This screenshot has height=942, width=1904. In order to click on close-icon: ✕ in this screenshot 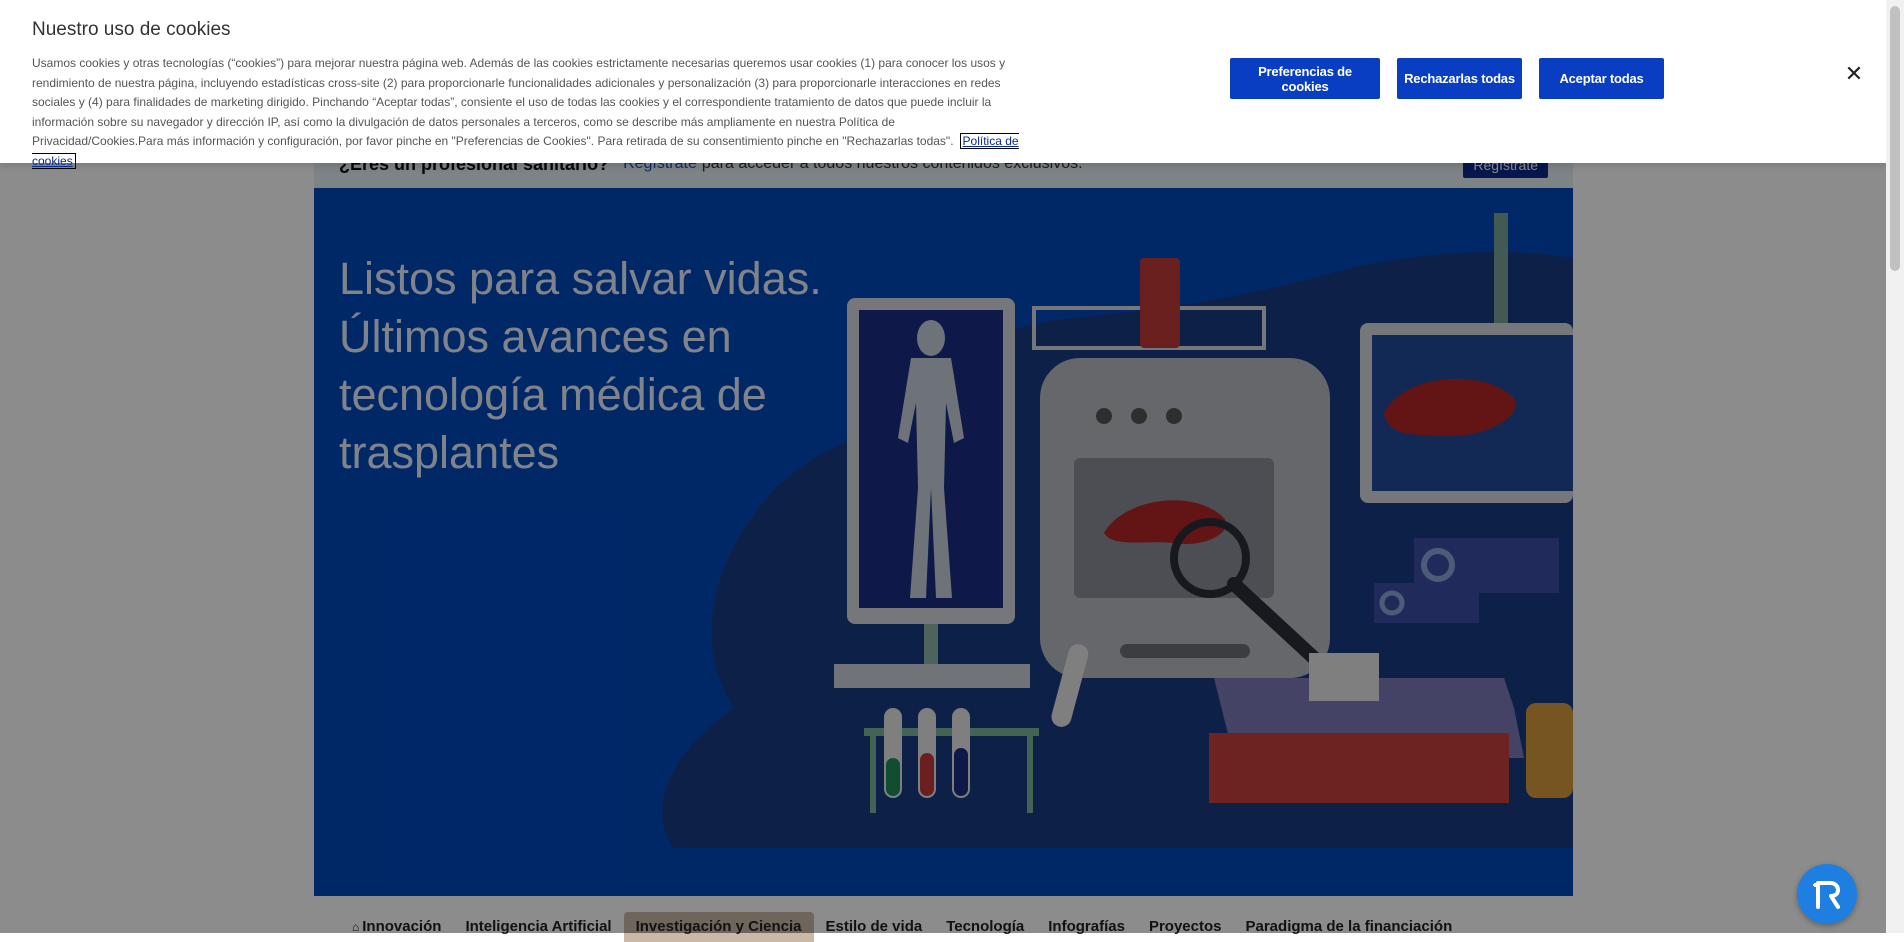, I will do `click(1854, 74)`.